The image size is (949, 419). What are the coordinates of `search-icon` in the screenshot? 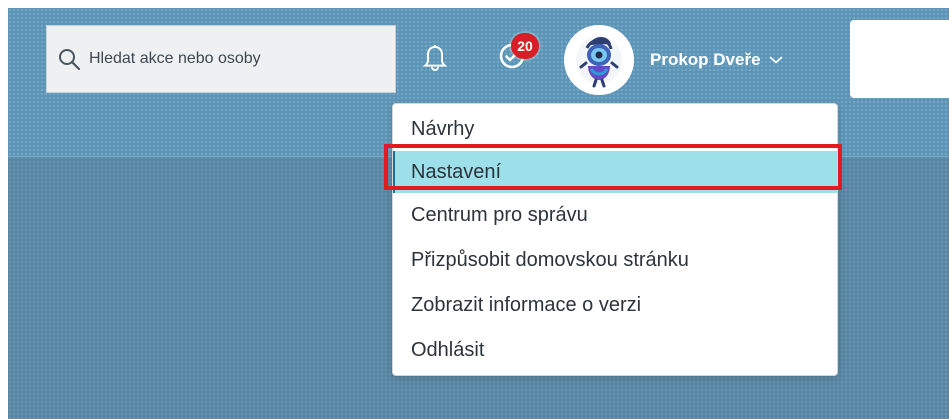 It's located at (70, 60).